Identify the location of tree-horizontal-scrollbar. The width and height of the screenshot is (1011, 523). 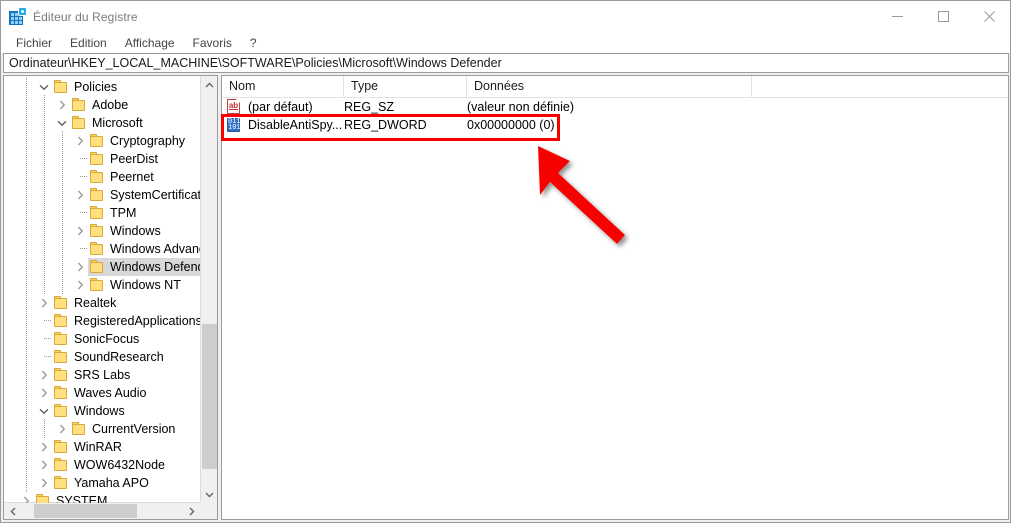
(102, 510).